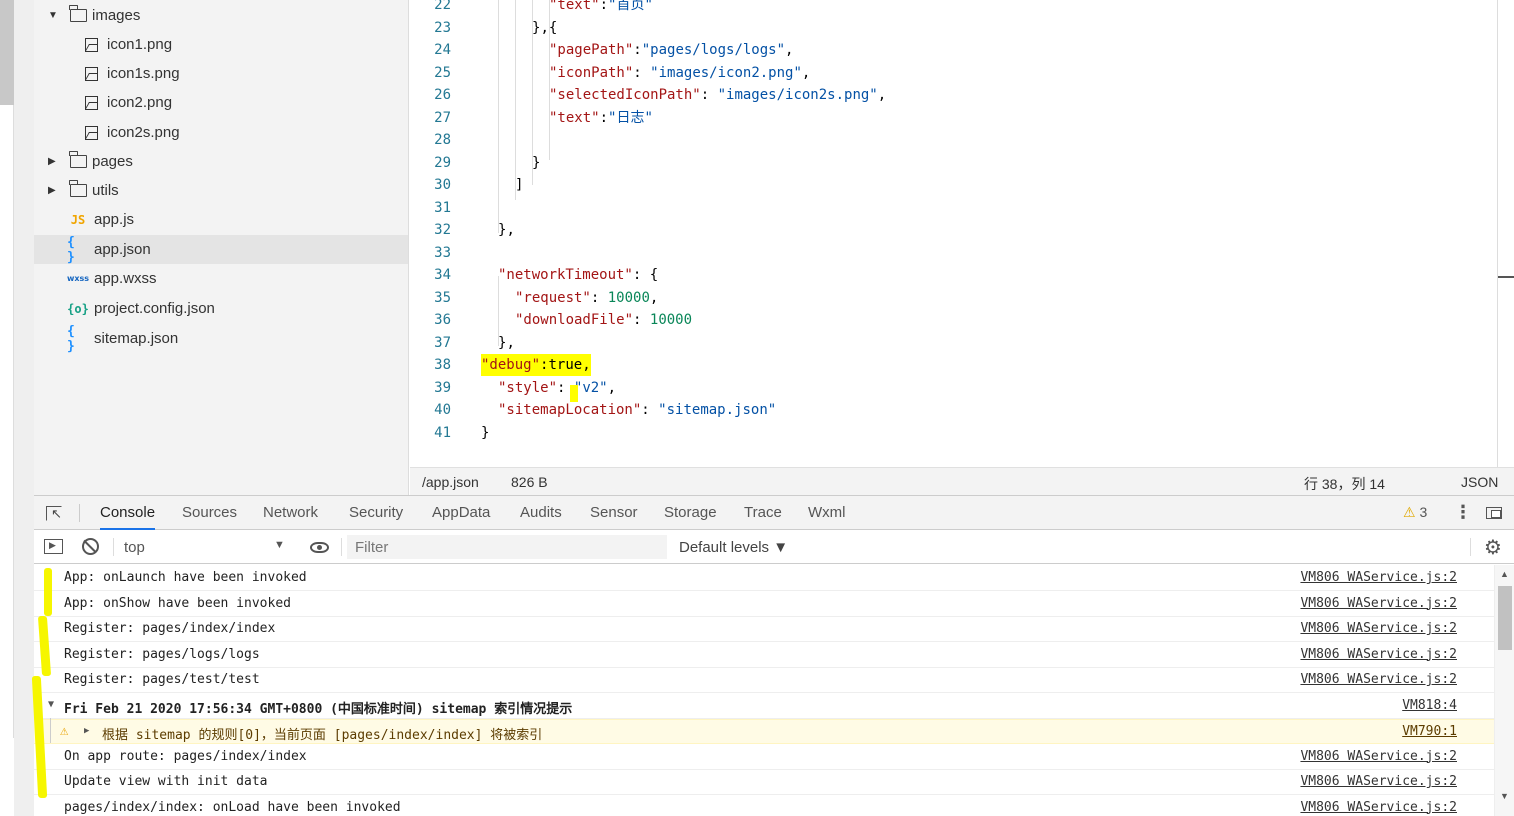 This screenshot has height=816, width=1514. I want to click on code-line: 23},{, so click(954, 28).